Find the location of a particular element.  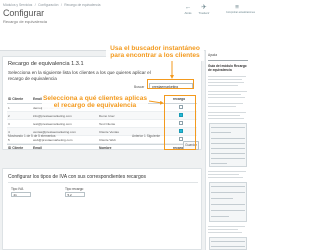

annotation-arrows is located at coordinates (161, 83).